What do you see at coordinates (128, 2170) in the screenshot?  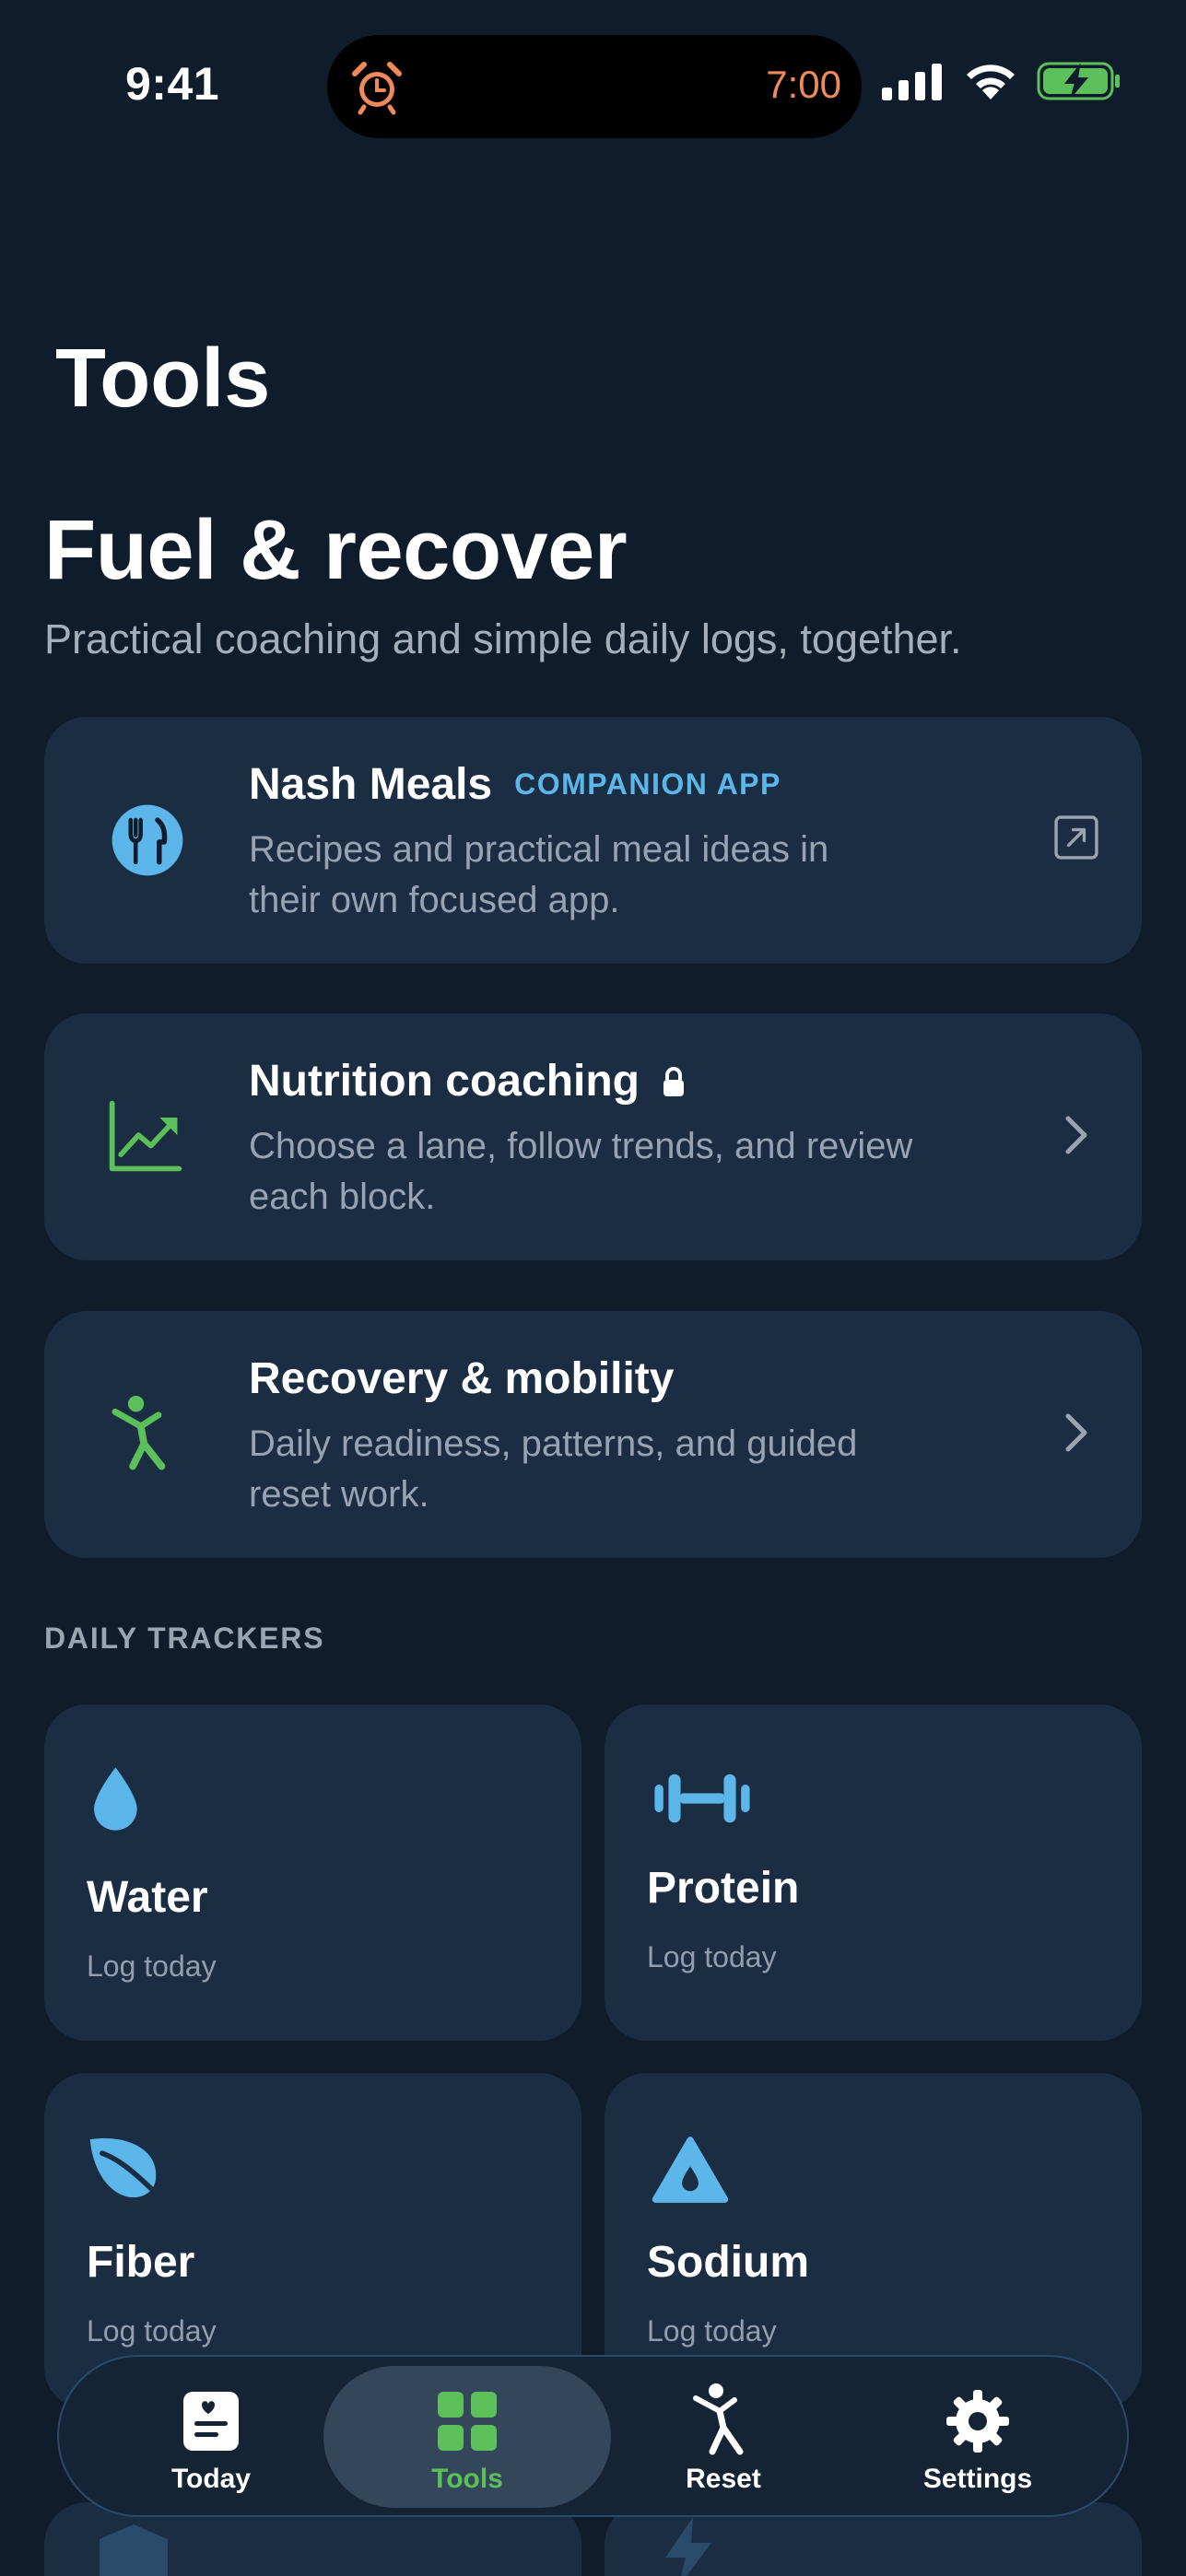 I see `leaf-icon` at bounding box center [128, 2170].